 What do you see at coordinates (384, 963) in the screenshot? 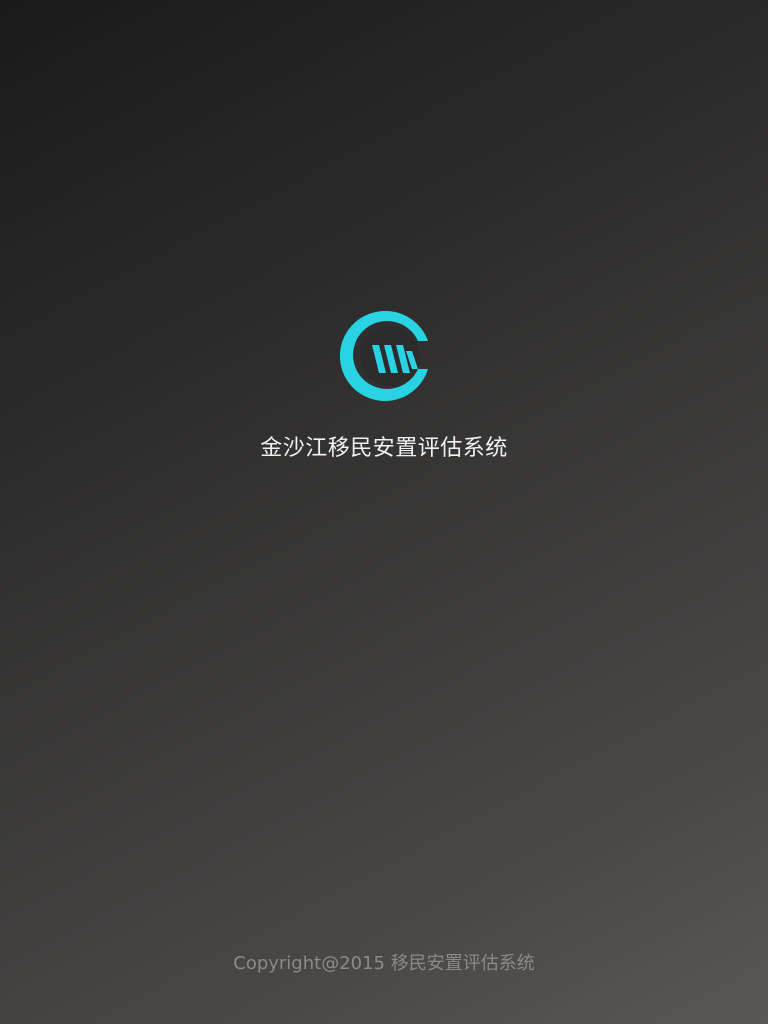
I see `copyright-text: Copyright@2015 移民安置评估系统` at bounding box center [384, 963].